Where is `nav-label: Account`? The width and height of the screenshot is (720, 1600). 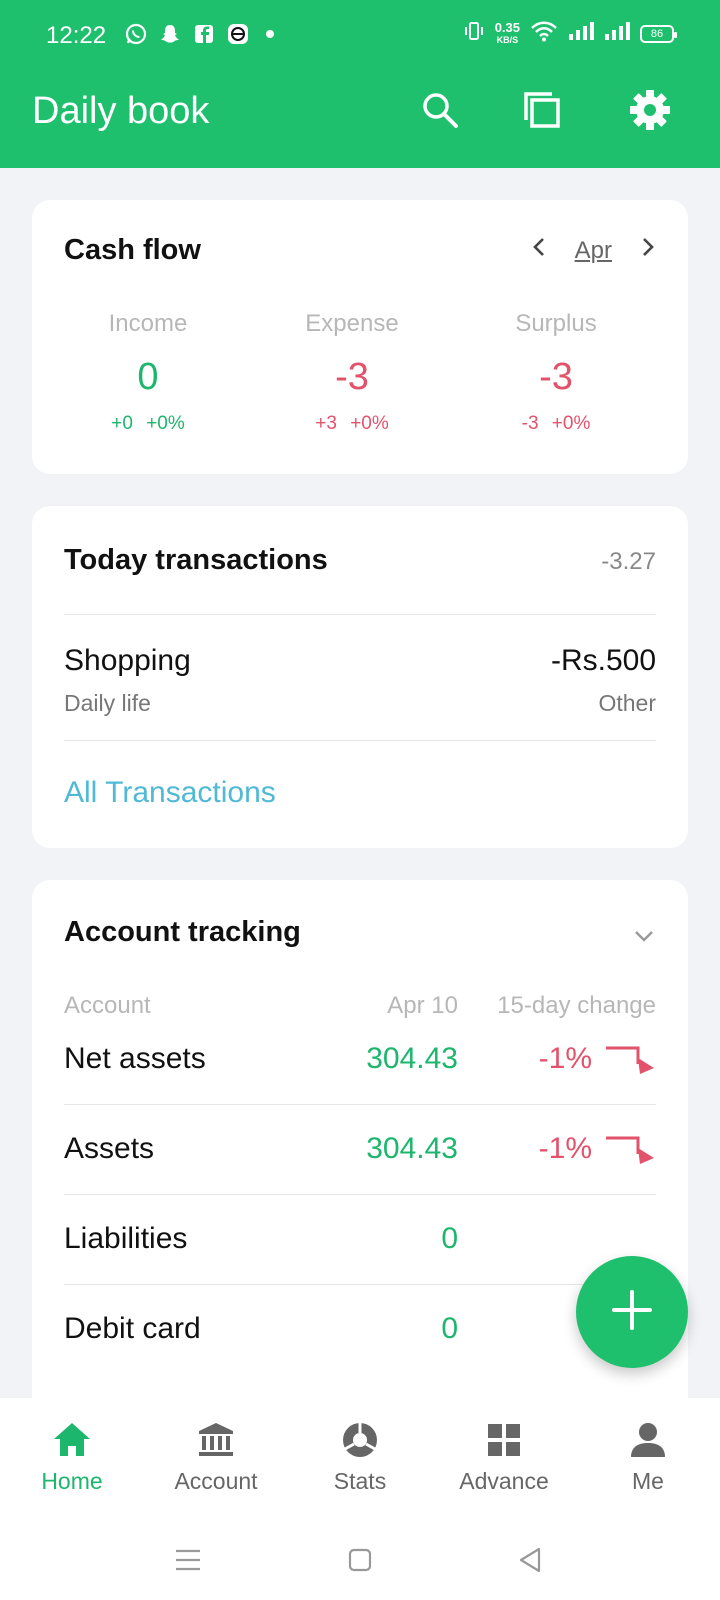
nav-label: Account is located at coordinates (216, 1481).